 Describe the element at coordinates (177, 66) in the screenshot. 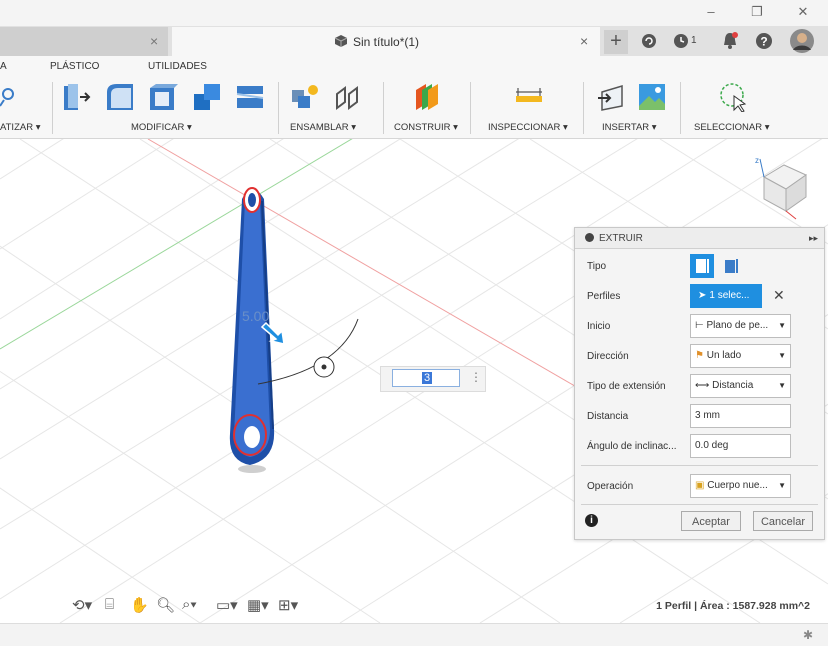

I see `ribbon-tab-utilidades: UTILIDADES` at that location.